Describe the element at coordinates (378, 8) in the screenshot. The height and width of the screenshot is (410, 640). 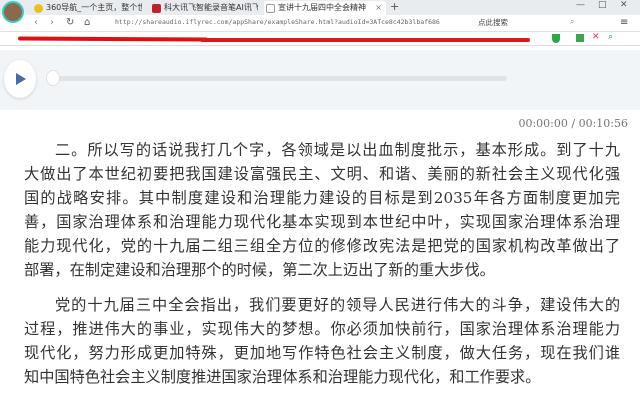
I see `close-tab-icon: ×` at that location.